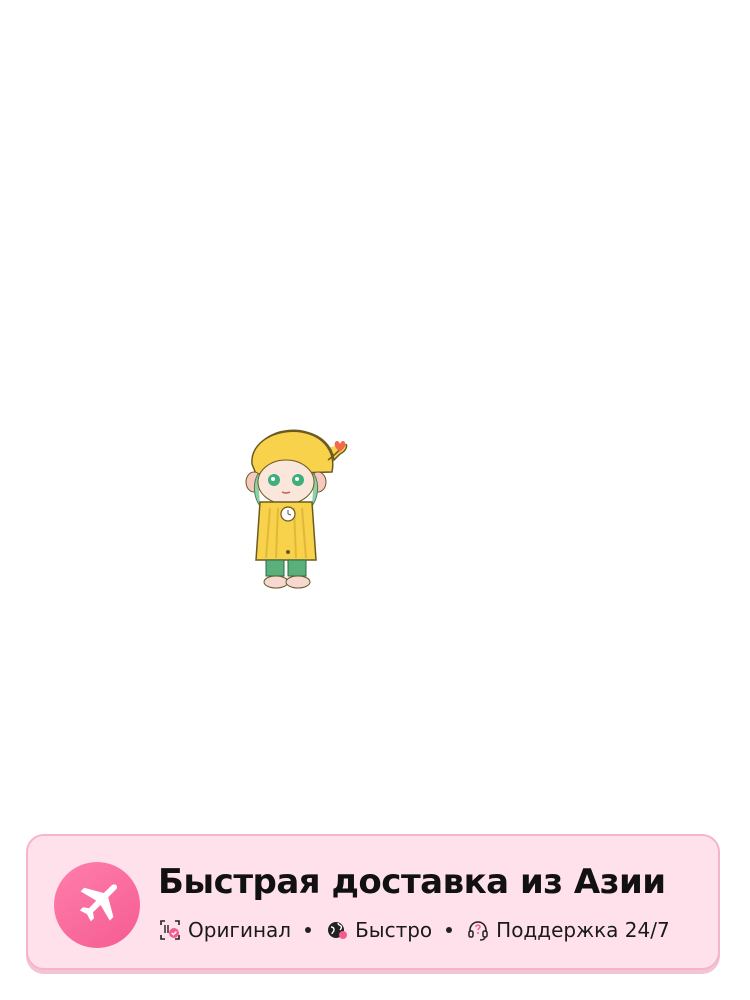 The image size is (750, 1000). What do you see at coordinates (240, 930) in the screenshot?
I see `feature-original-label: Оригинал` at bounding box center [240, 930].